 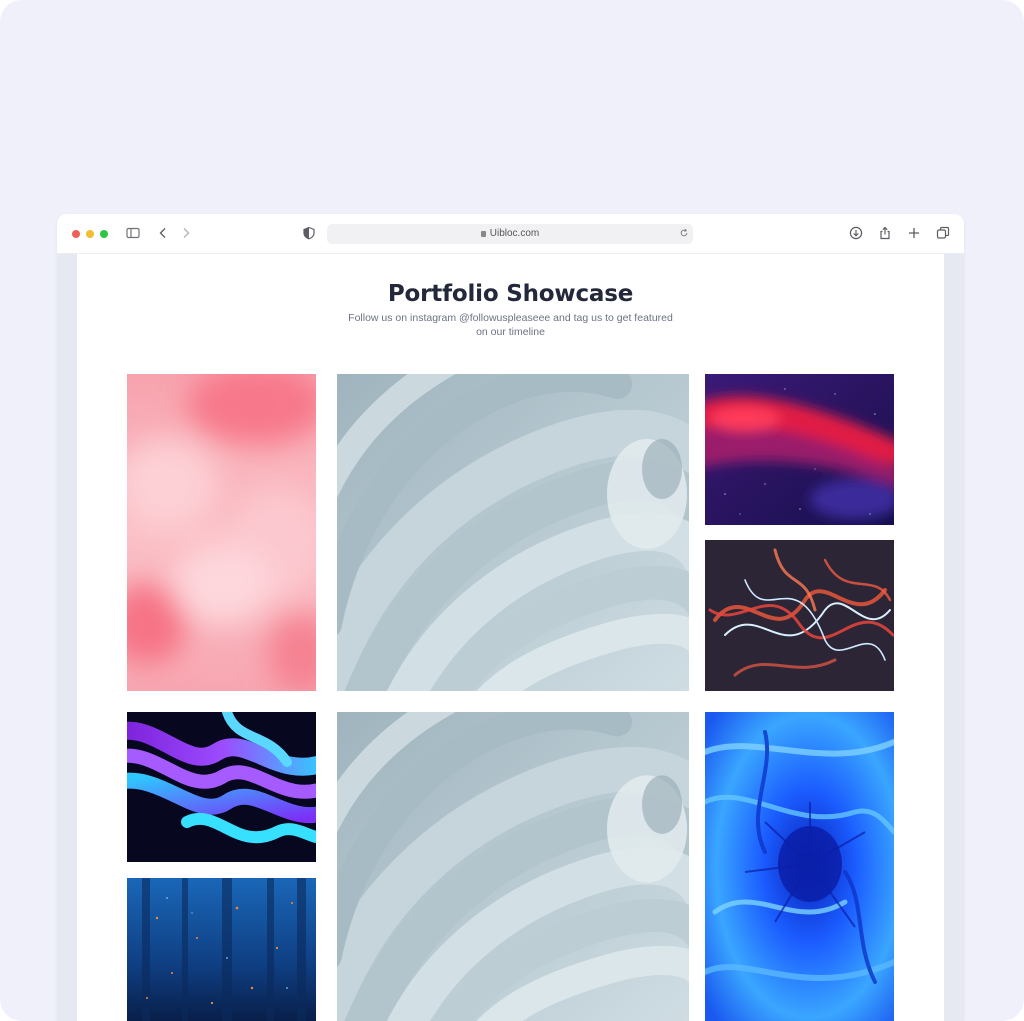 I want to click on download-icon, so click(x=856, y=233).